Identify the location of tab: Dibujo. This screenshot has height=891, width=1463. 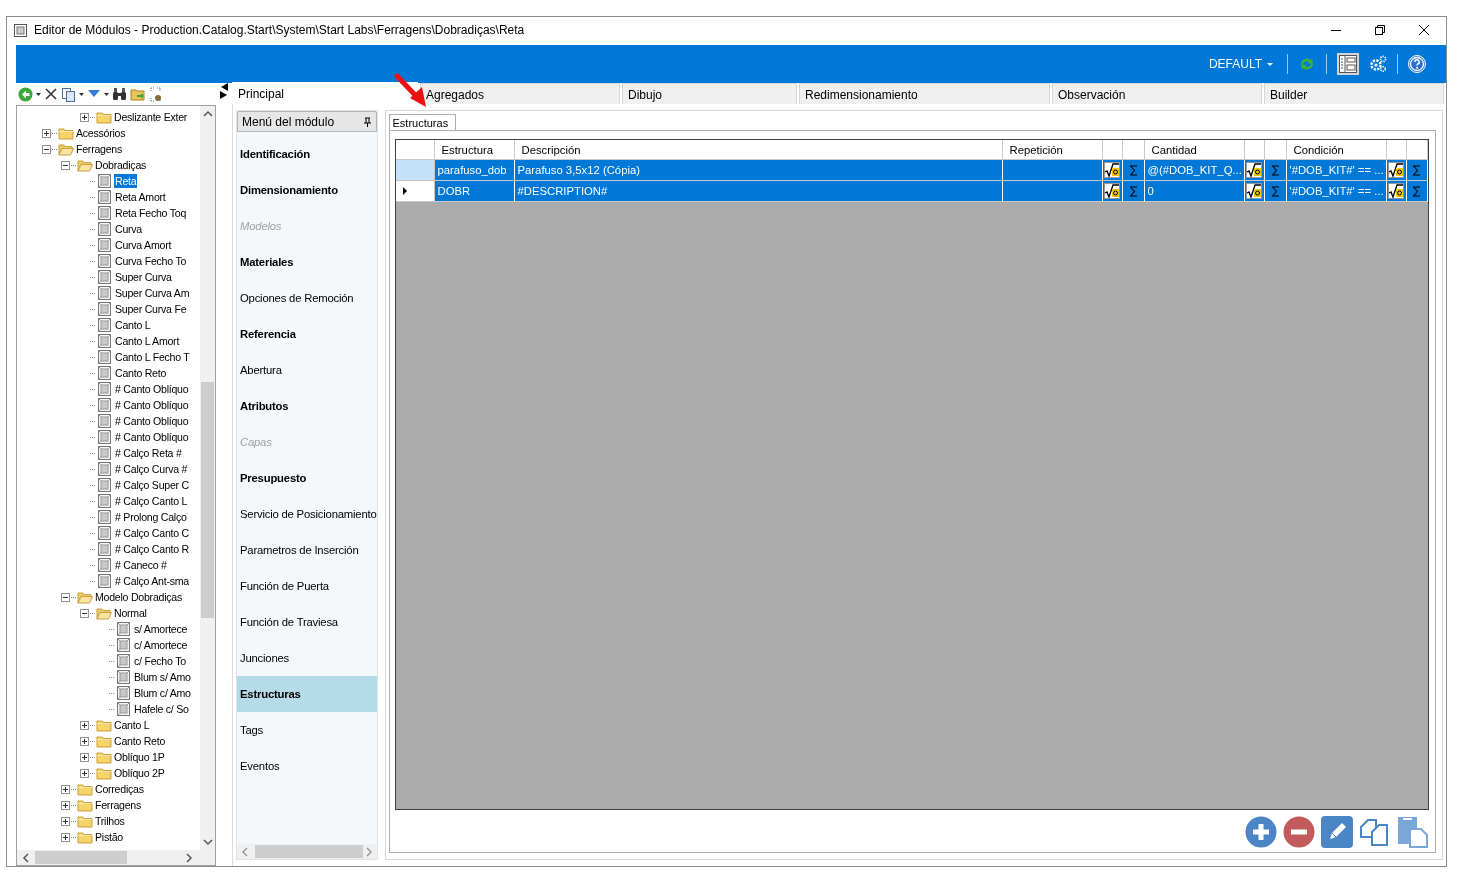
(709, 93).